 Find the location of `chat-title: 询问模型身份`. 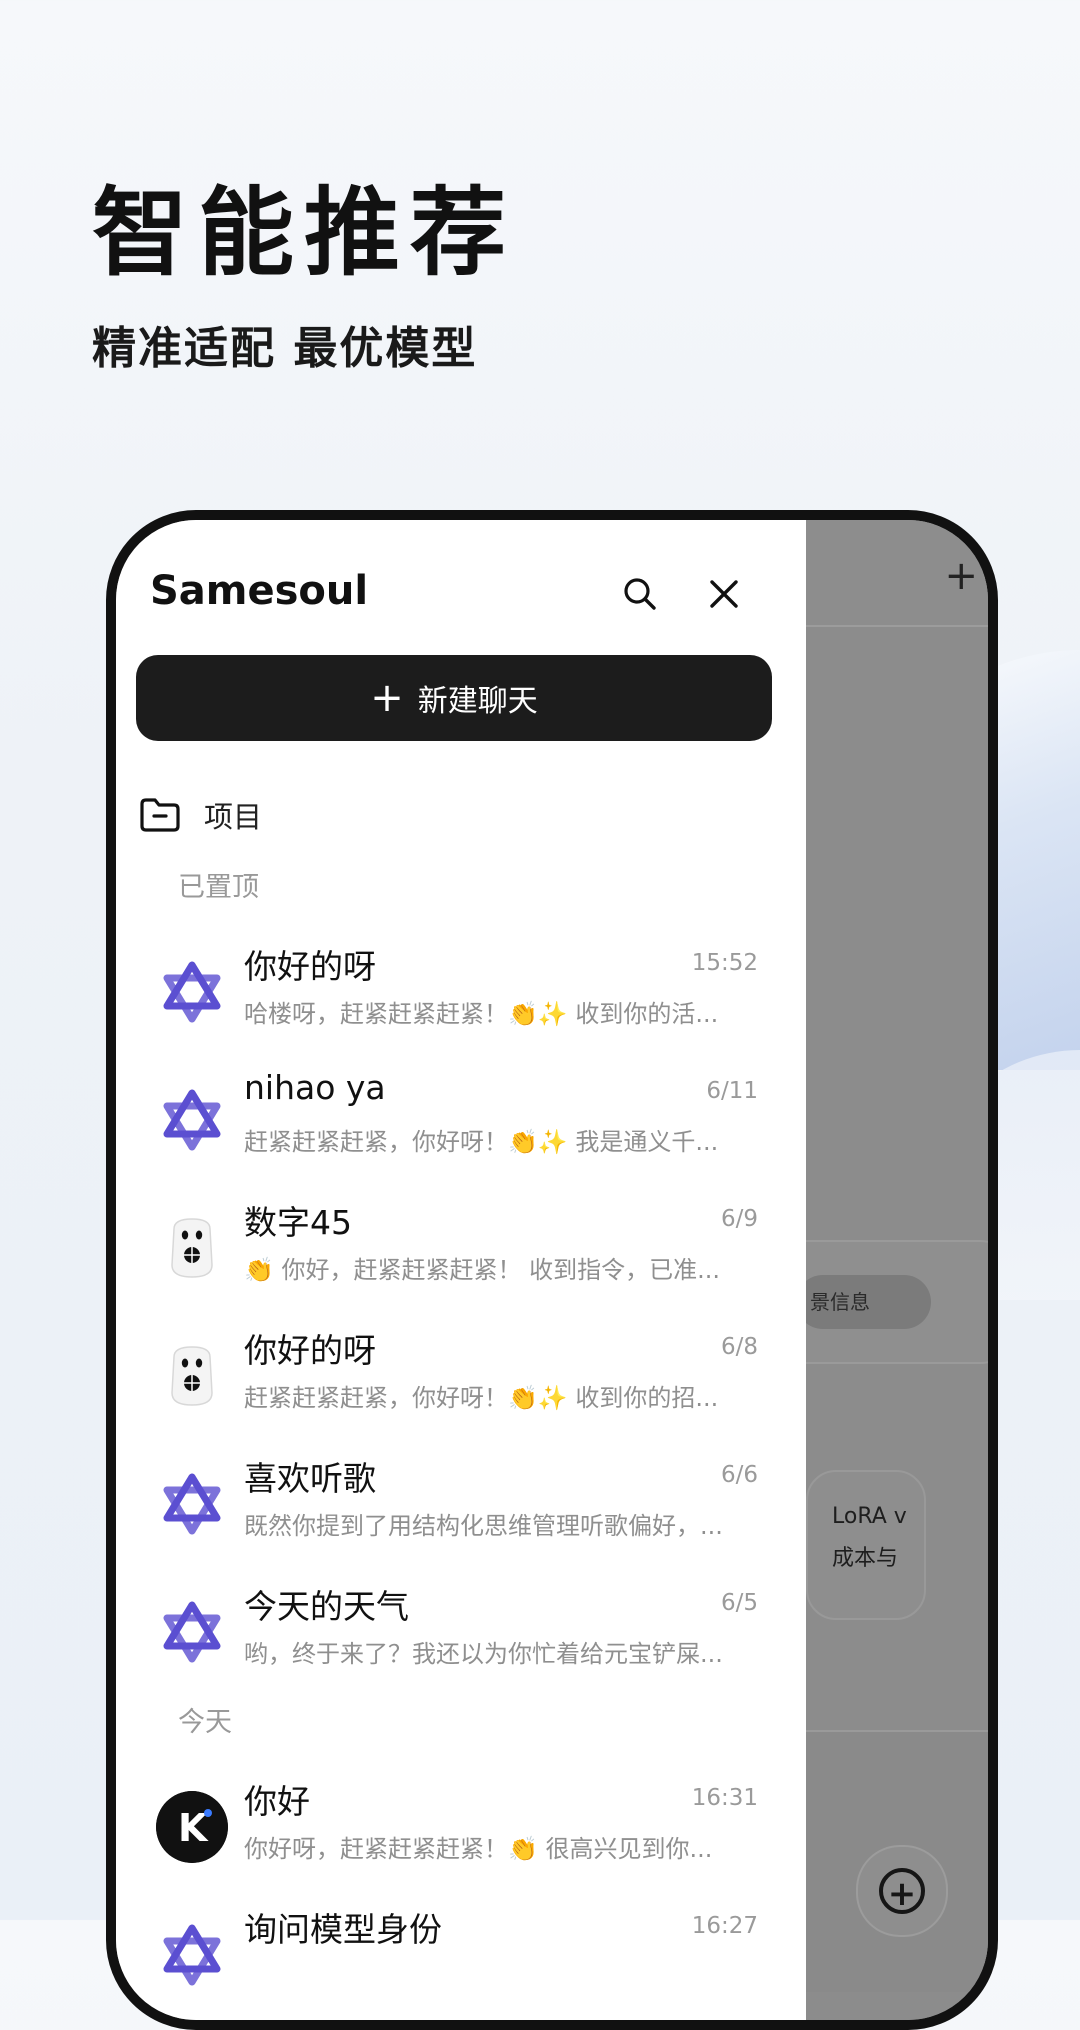

chat-title: 询问模型身份 is located at coordinates (343, 1929).